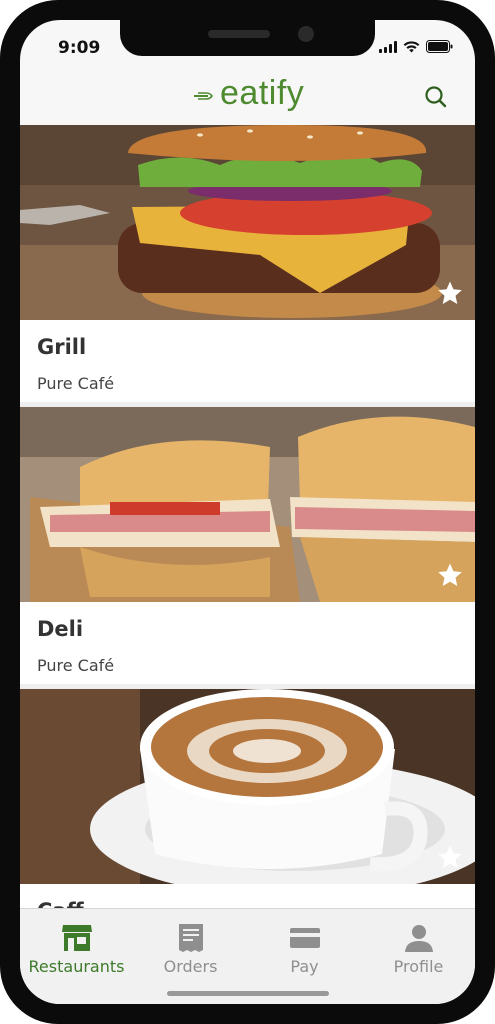 Image resolution: width=495 pixels, height=1024 pixels. I want to click on status-time: 9:09, so click(79, 48).